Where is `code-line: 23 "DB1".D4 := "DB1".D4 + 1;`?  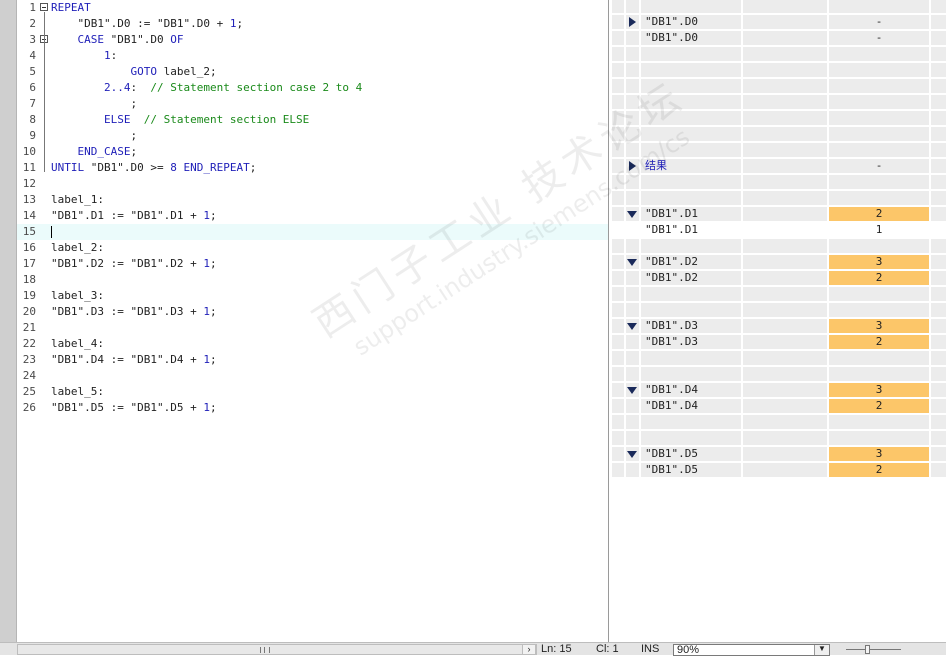
code-line: 23 "DB1".D4 := "DB1".D4 + 1; is located at coordinates (312, 360).